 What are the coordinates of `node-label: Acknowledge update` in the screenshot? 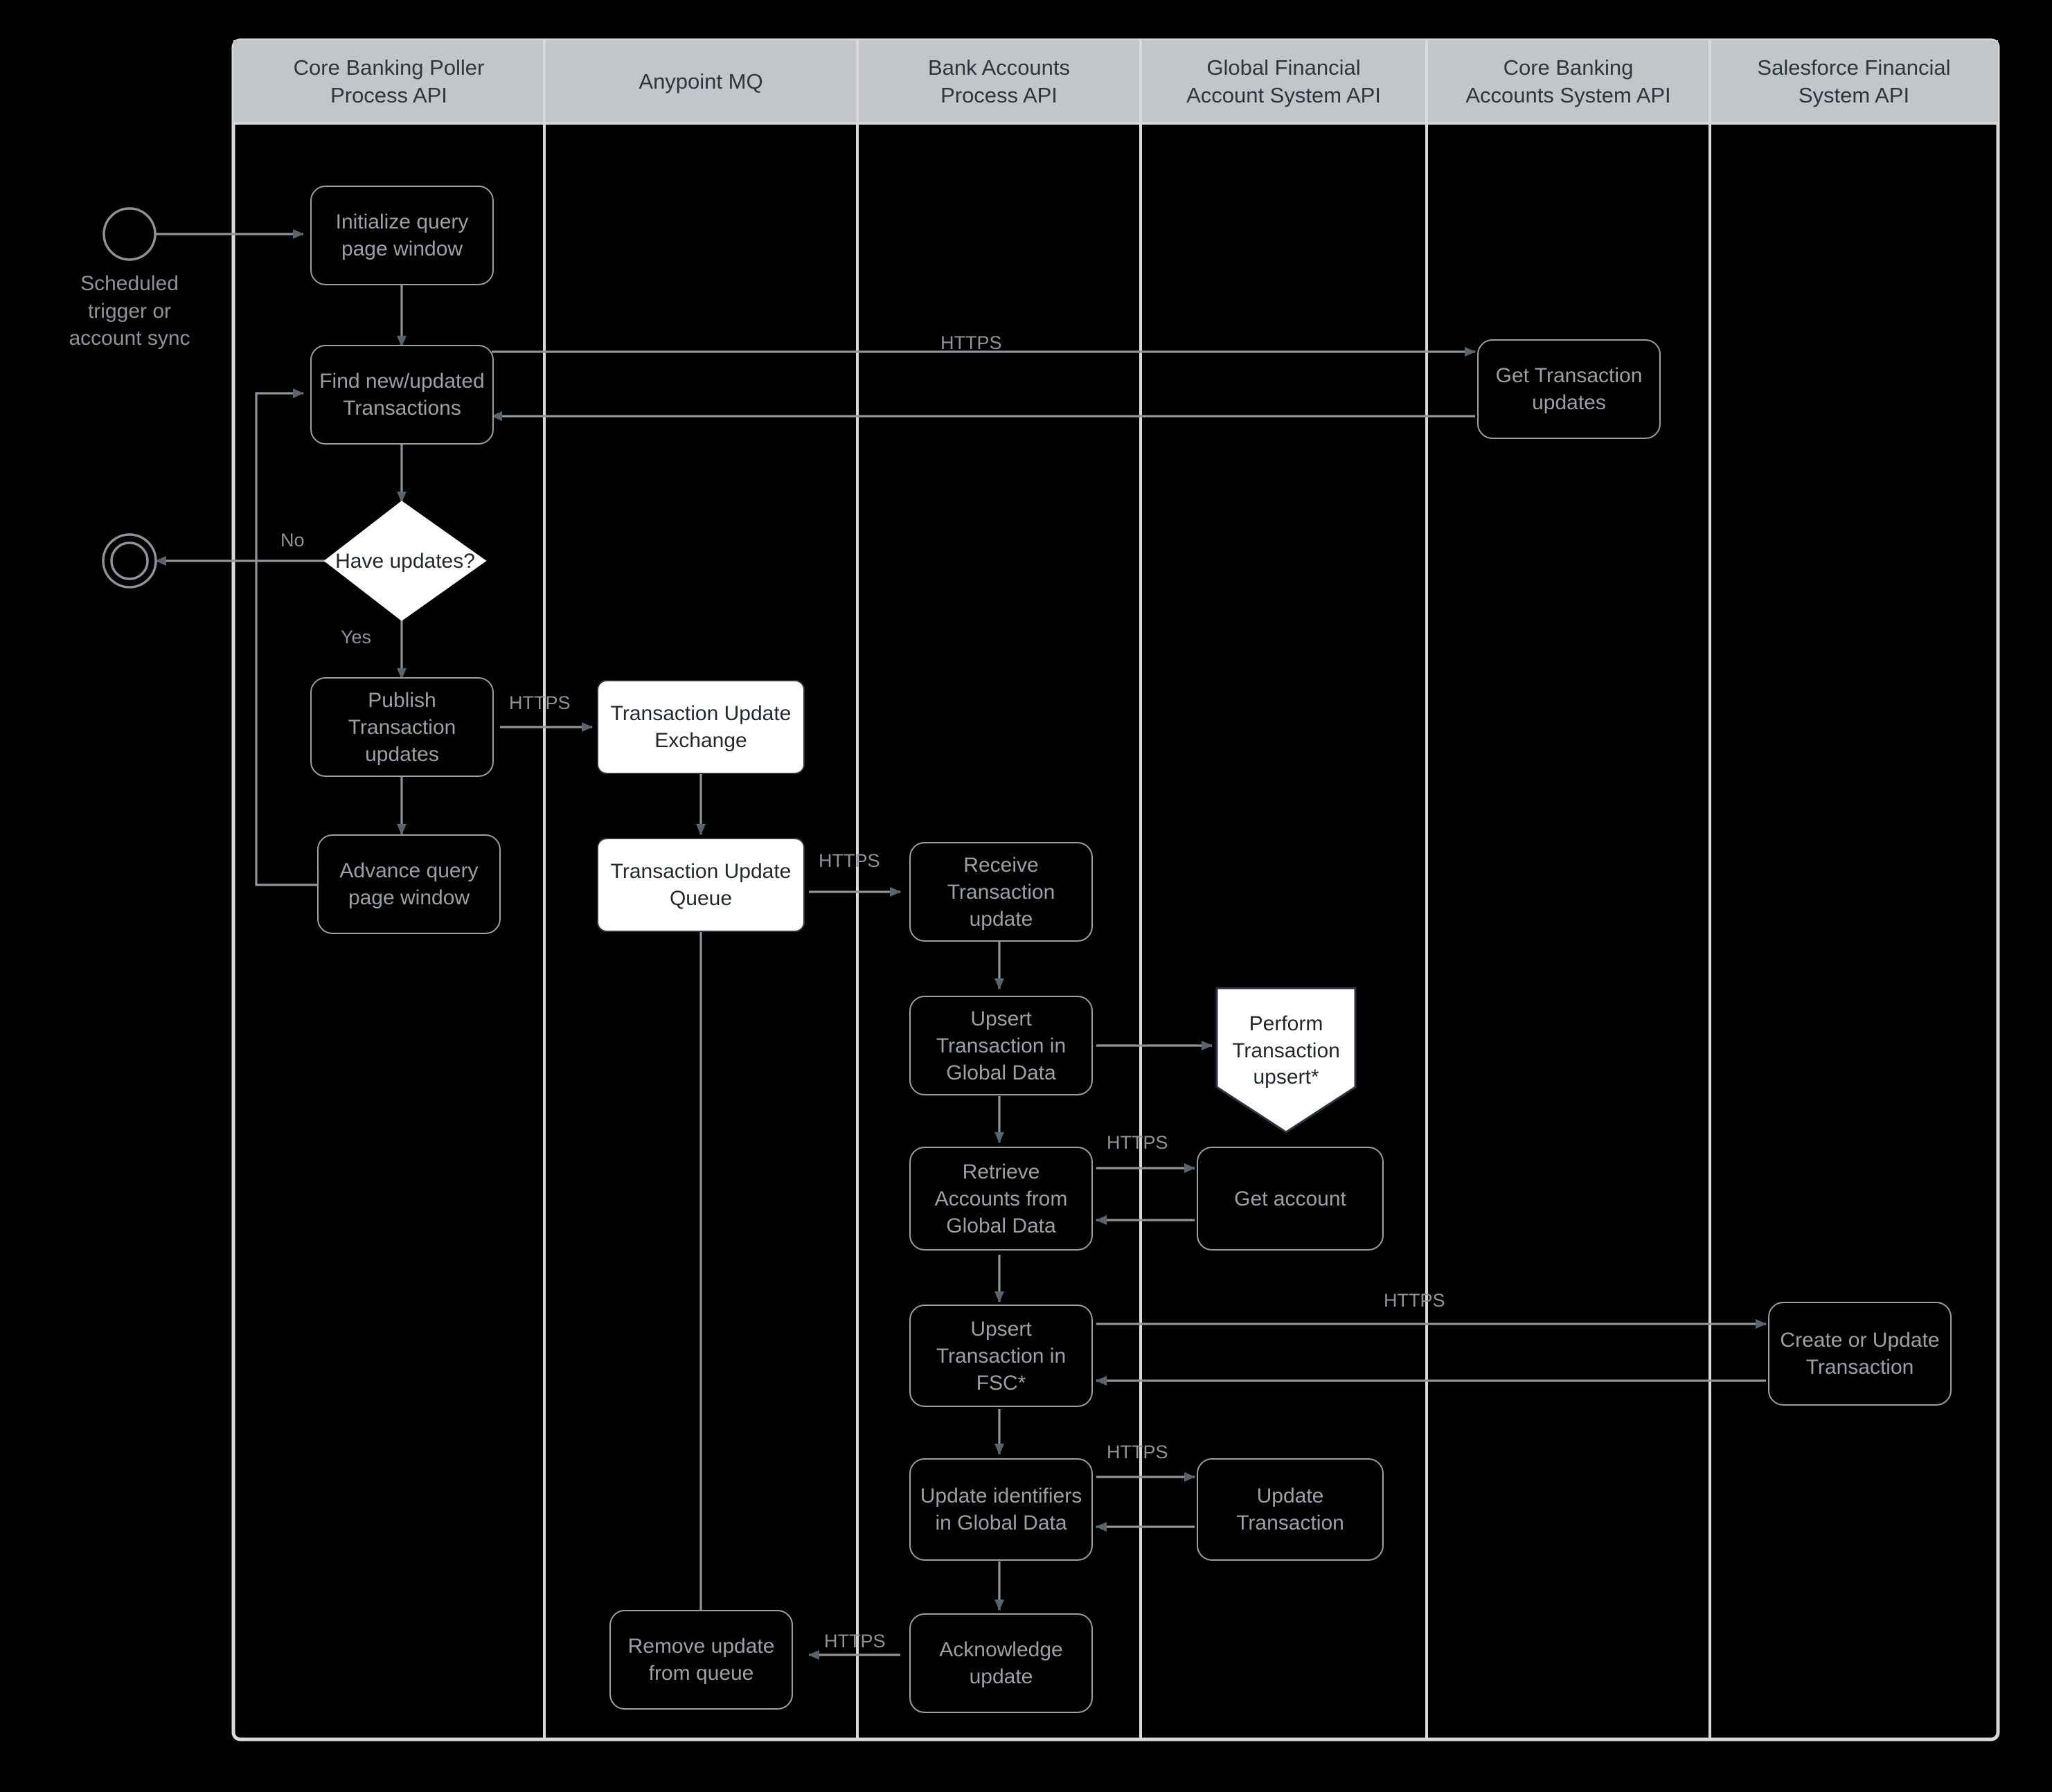 It's located at (1001, 1663).